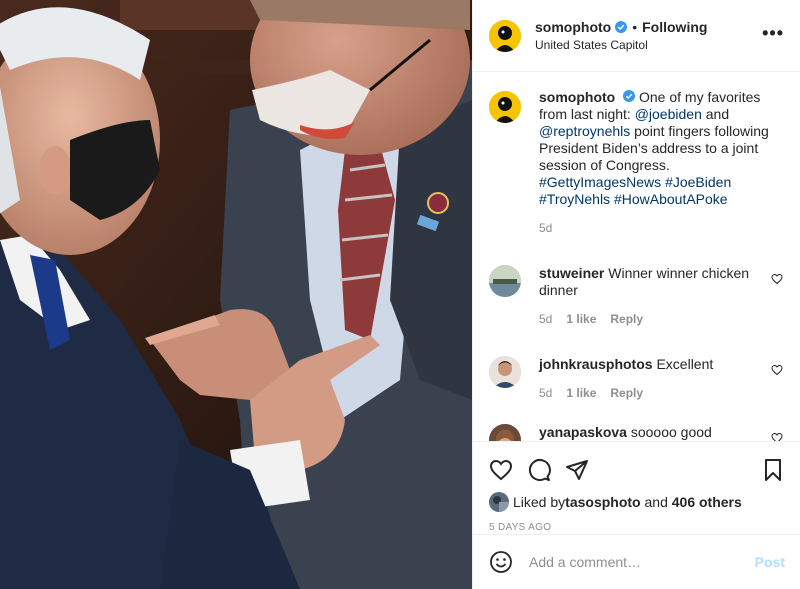  What do you see at coordinates (574, 199) in the screenshot?
I see `hashtag-link: #TroyNehls` at bounding box center [574, 199].